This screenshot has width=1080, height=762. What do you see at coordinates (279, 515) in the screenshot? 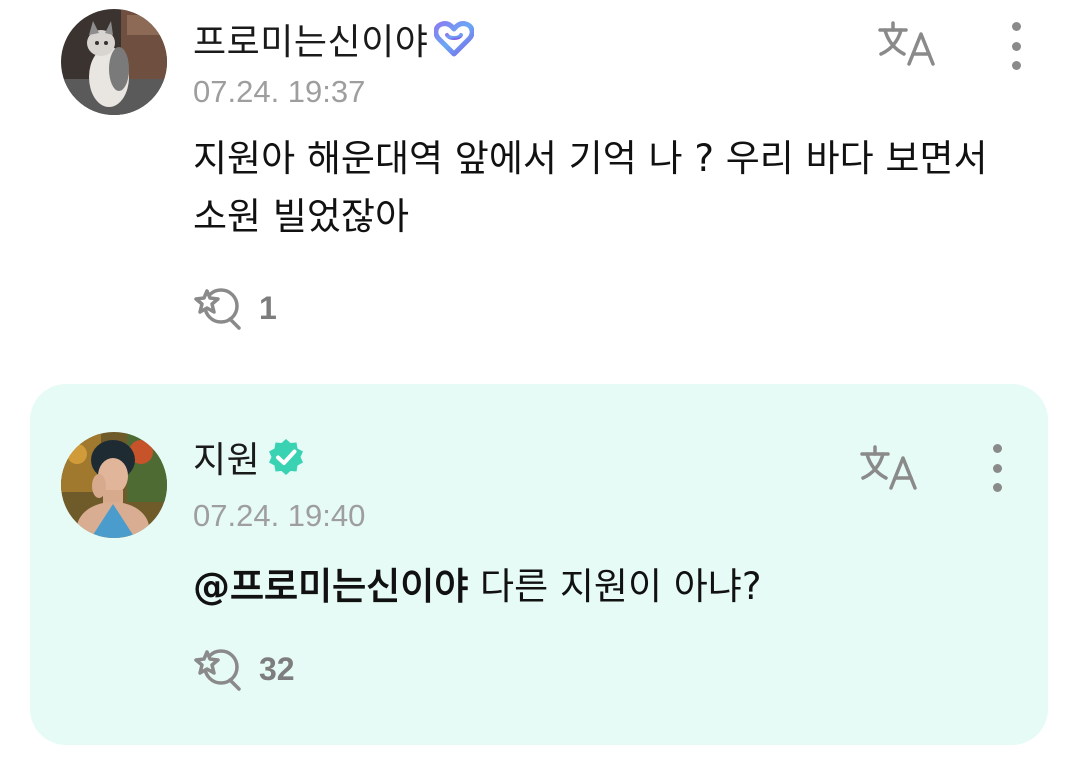
I see `comment-timestamp: 07.24. 19:40` at bounding box center [279, 515].